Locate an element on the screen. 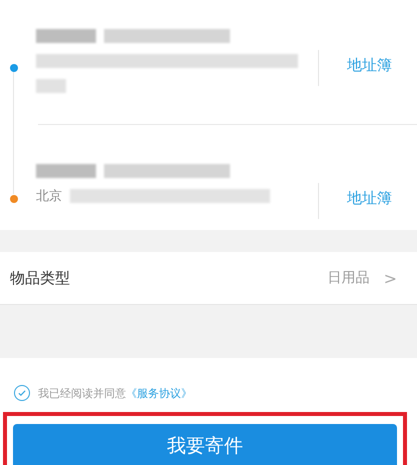 This screenshot has height=465, width=417. agreement-text: 我已经阅读并同意 is located at coordinates (82, 393).